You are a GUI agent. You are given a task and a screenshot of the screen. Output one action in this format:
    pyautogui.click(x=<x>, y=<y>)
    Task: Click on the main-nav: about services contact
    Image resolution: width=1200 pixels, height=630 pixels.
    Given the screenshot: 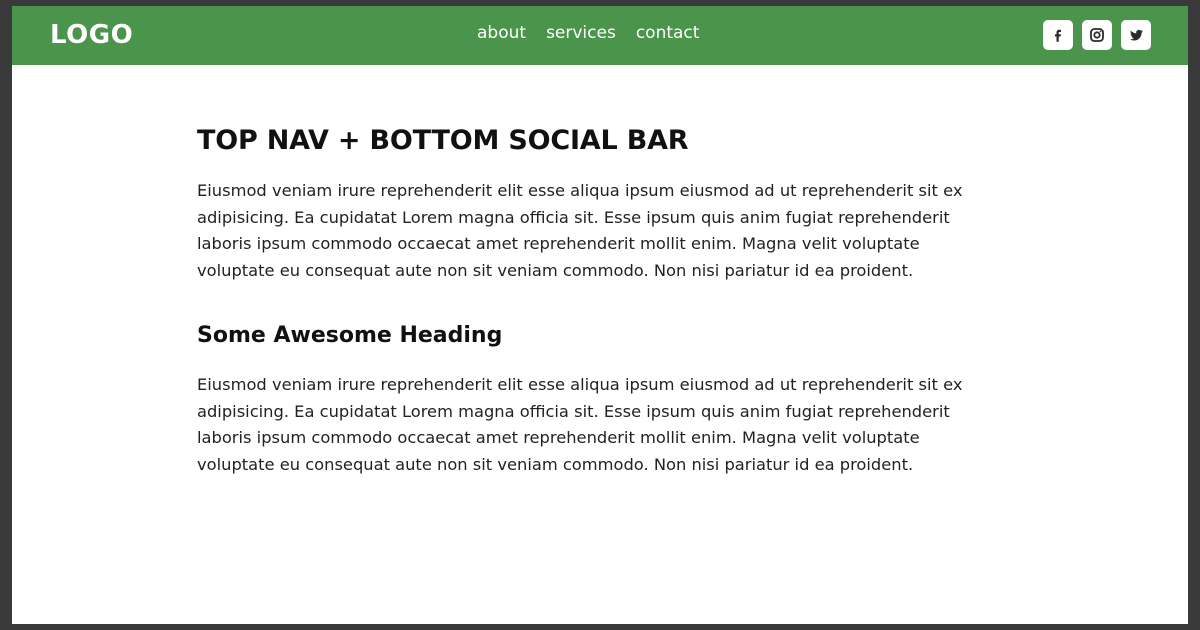 What is the action you would take?
    pyautogui.click(x=588, y=33)
    